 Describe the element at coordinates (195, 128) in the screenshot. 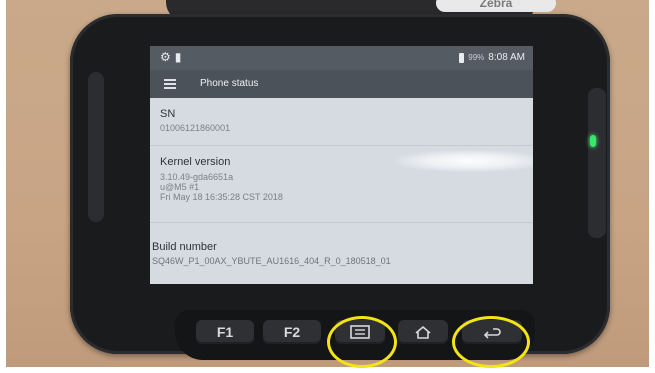

I see `list-item-value: 01006121860001` at that location.